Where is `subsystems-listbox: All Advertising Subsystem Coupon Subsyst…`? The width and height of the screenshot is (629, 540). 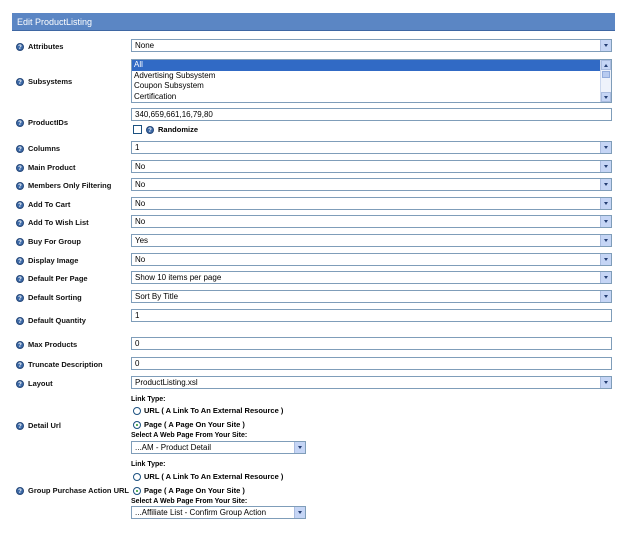
subsystems-listbox: All Advertising Subsystem Coupon Subsyst… is located at coordinates (371, 81).